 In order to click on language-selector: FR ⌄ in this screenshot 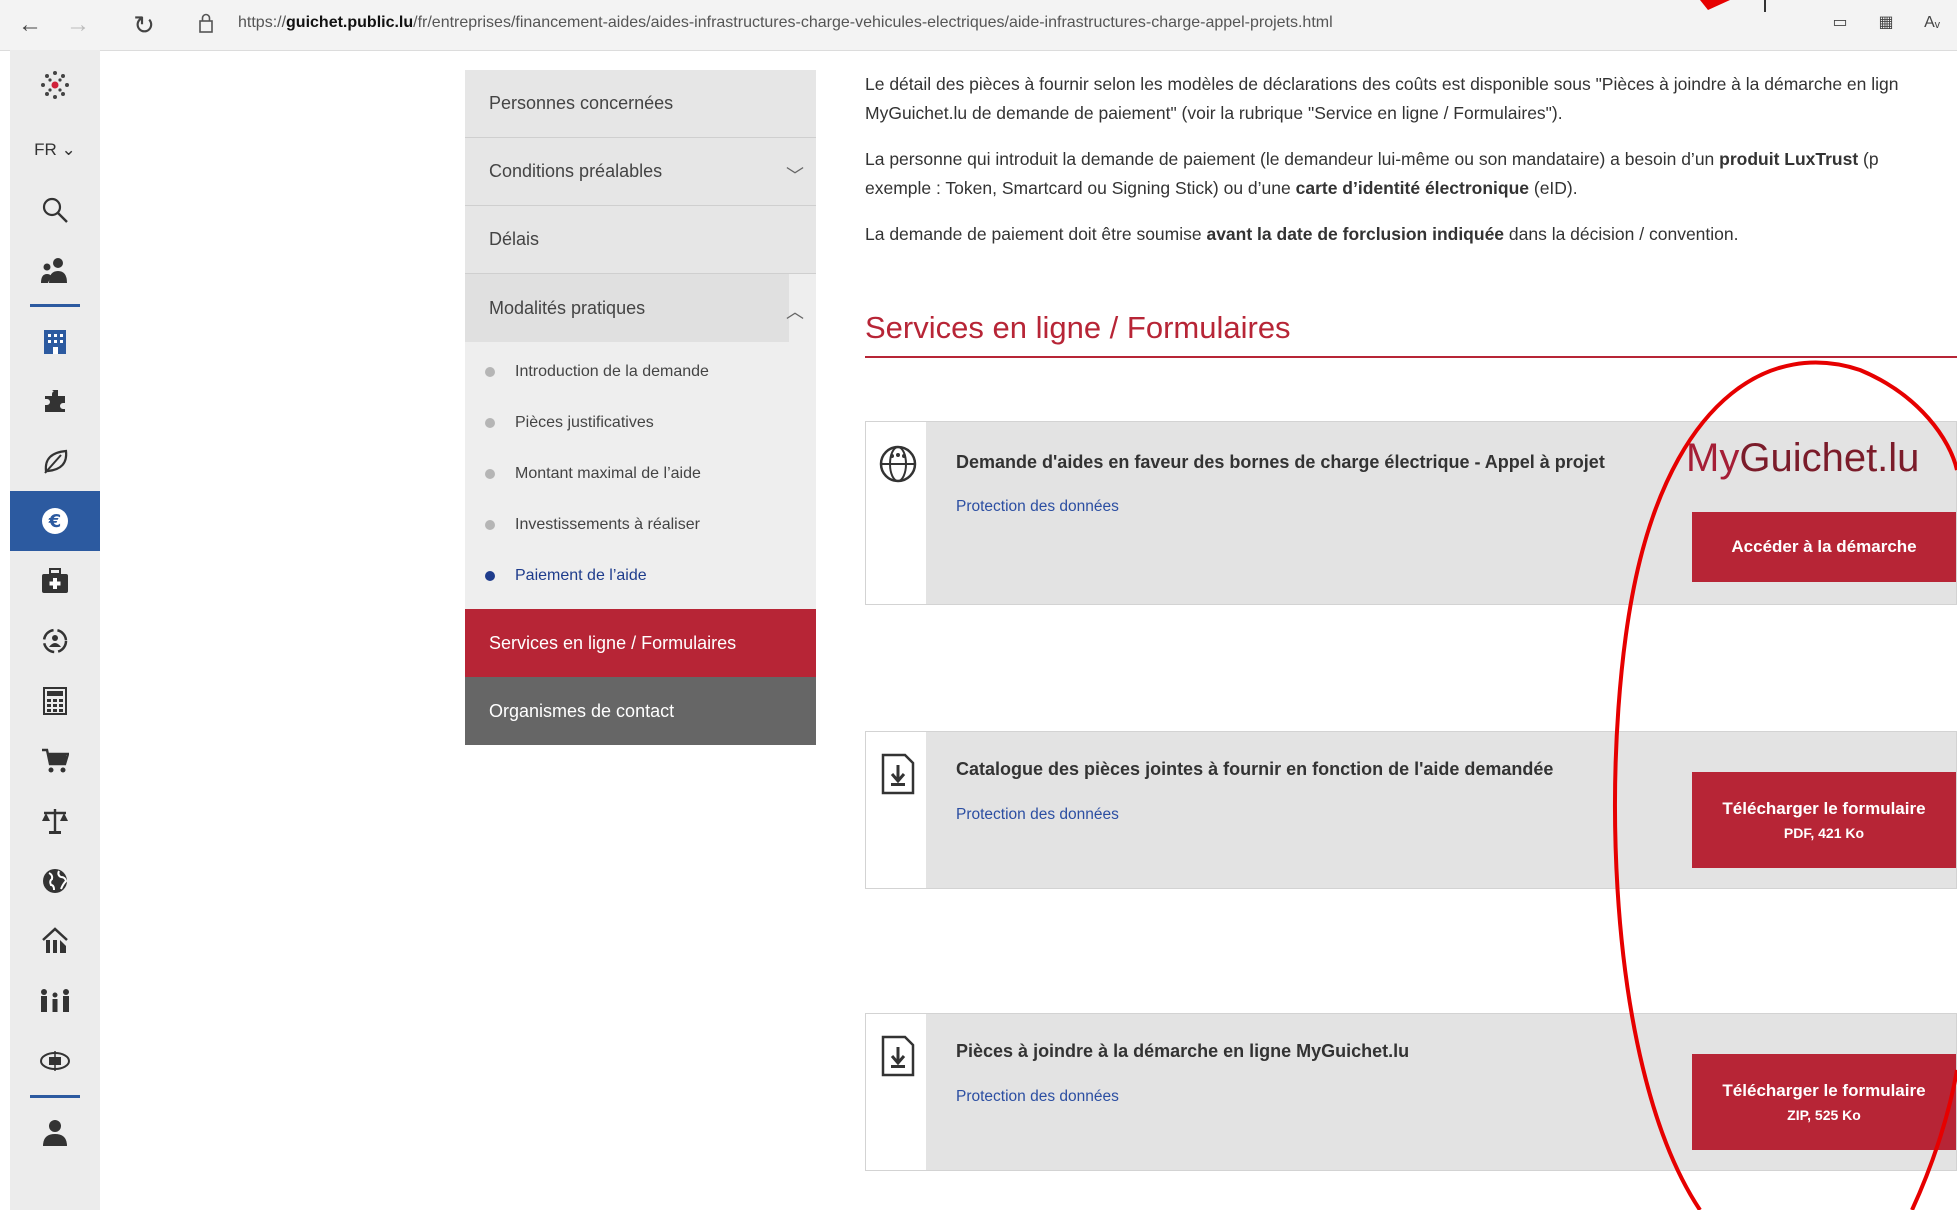, I will do `click(55, 150)`.